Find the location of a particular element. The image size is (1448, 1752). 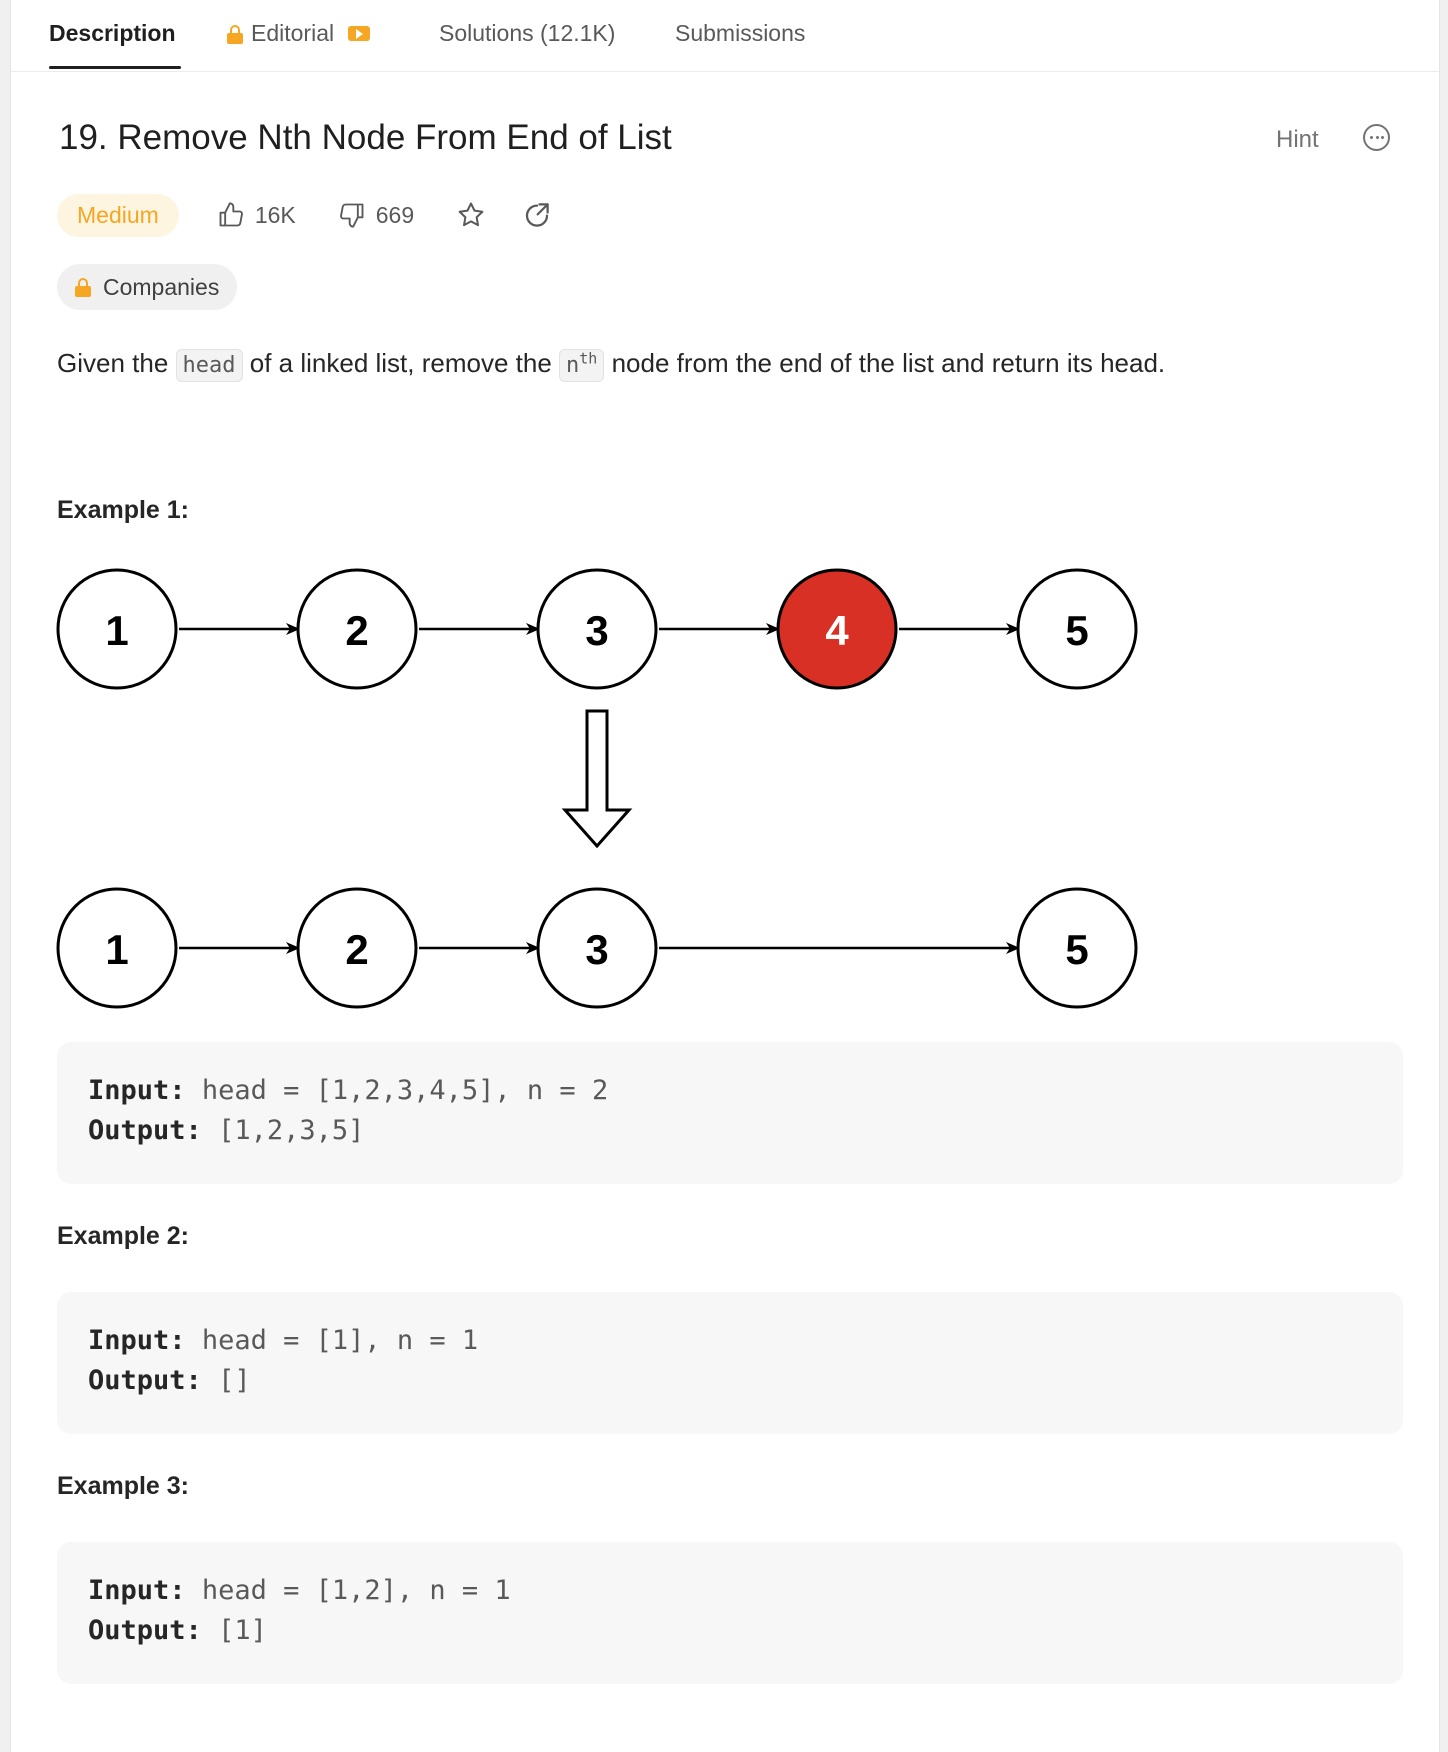

example-output: Output: [] is located at coordinates (169, 1380).